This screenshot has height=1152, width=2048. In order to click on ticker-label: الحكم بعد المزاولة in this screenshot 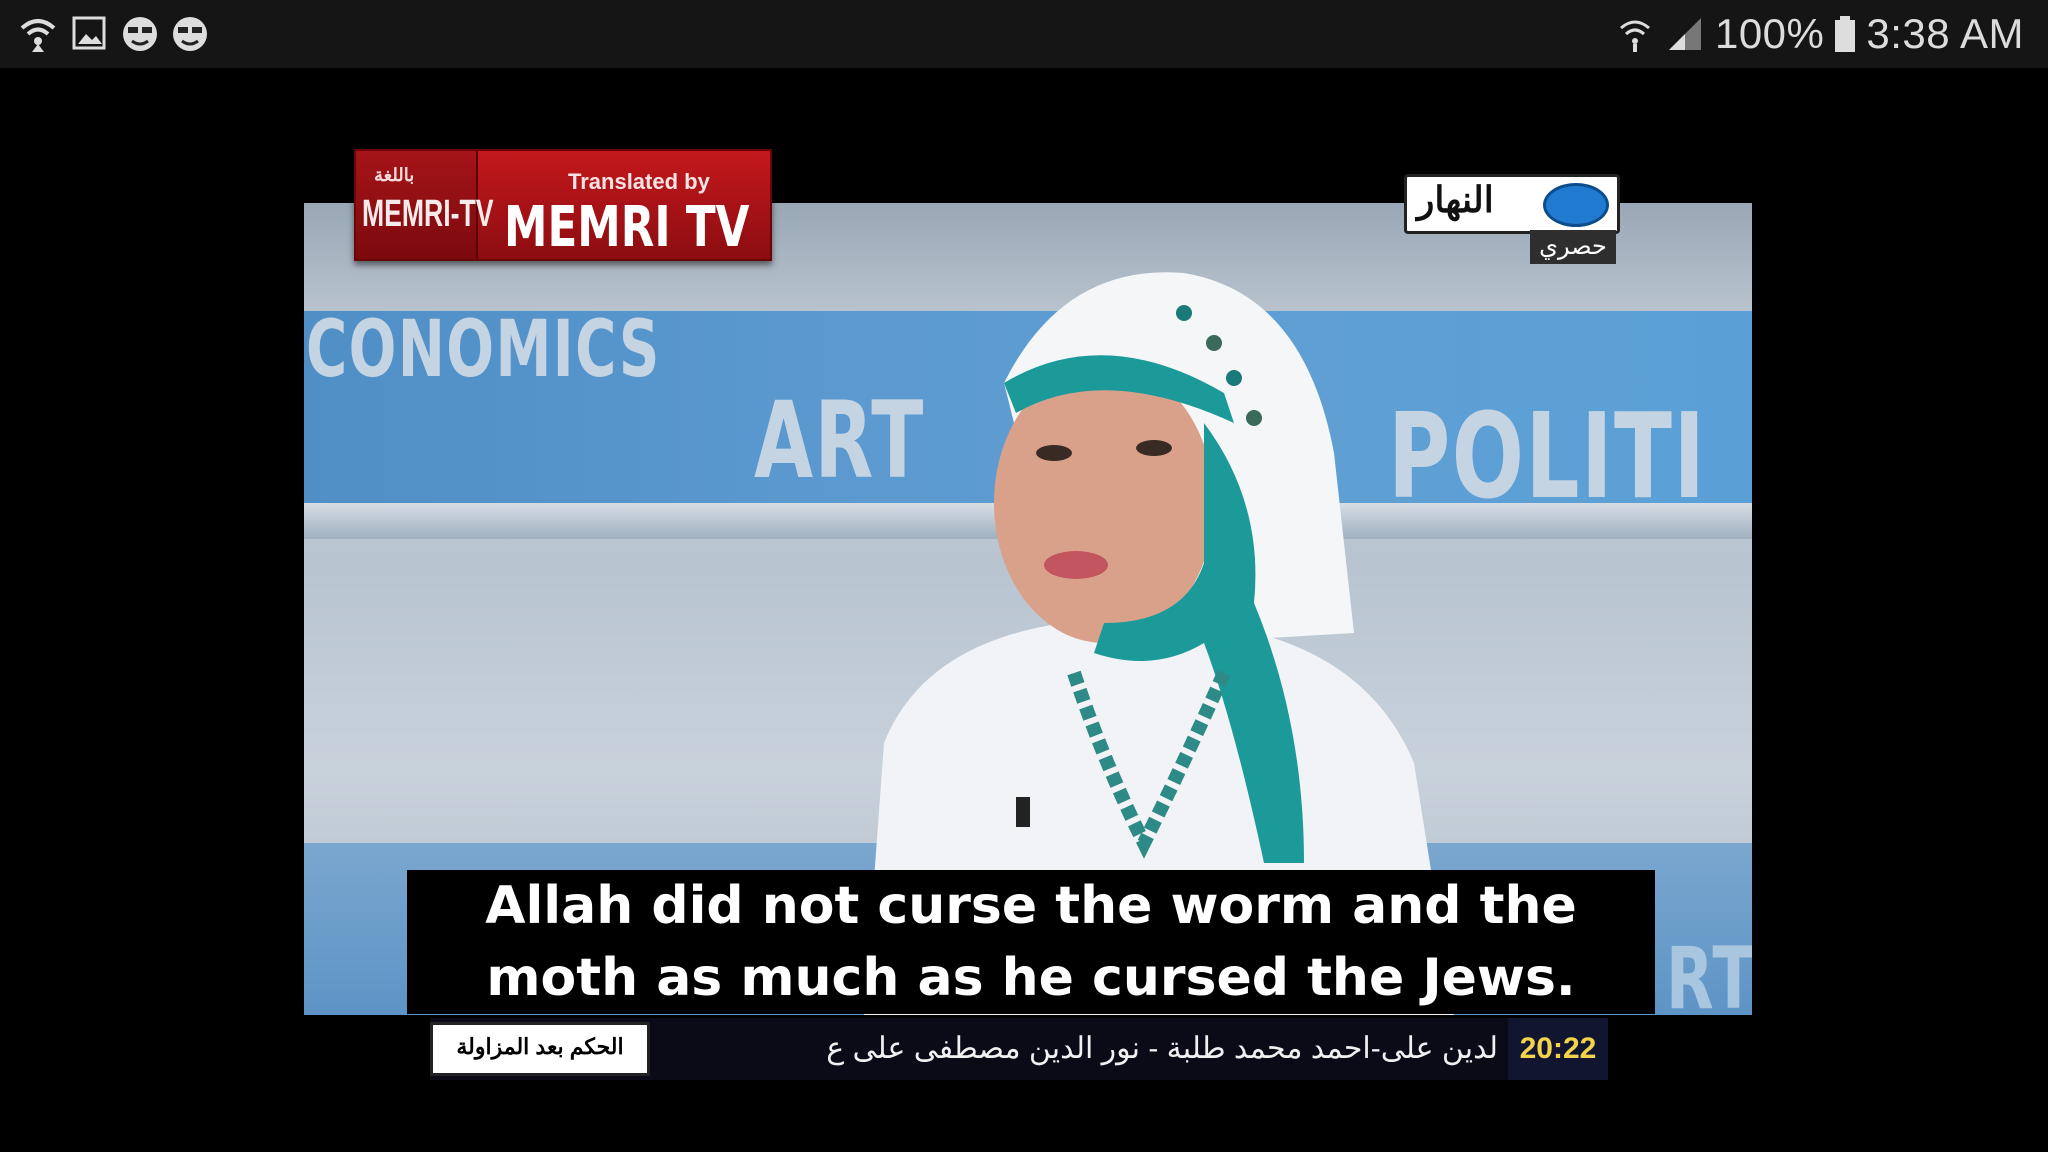, I will do `click(540, 1049)`.